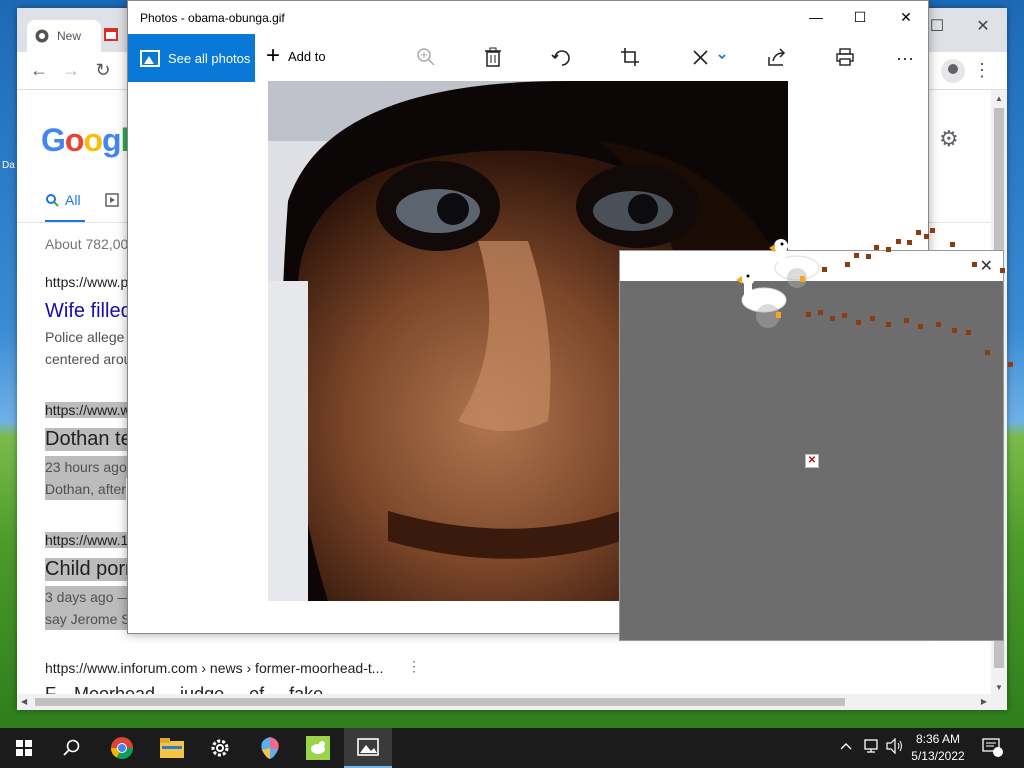 The width and height of the screenshot is (1024, 768). Describe the element at coordinates (318, 748) in the screenshot. I see `goose-app-icon` at that location.